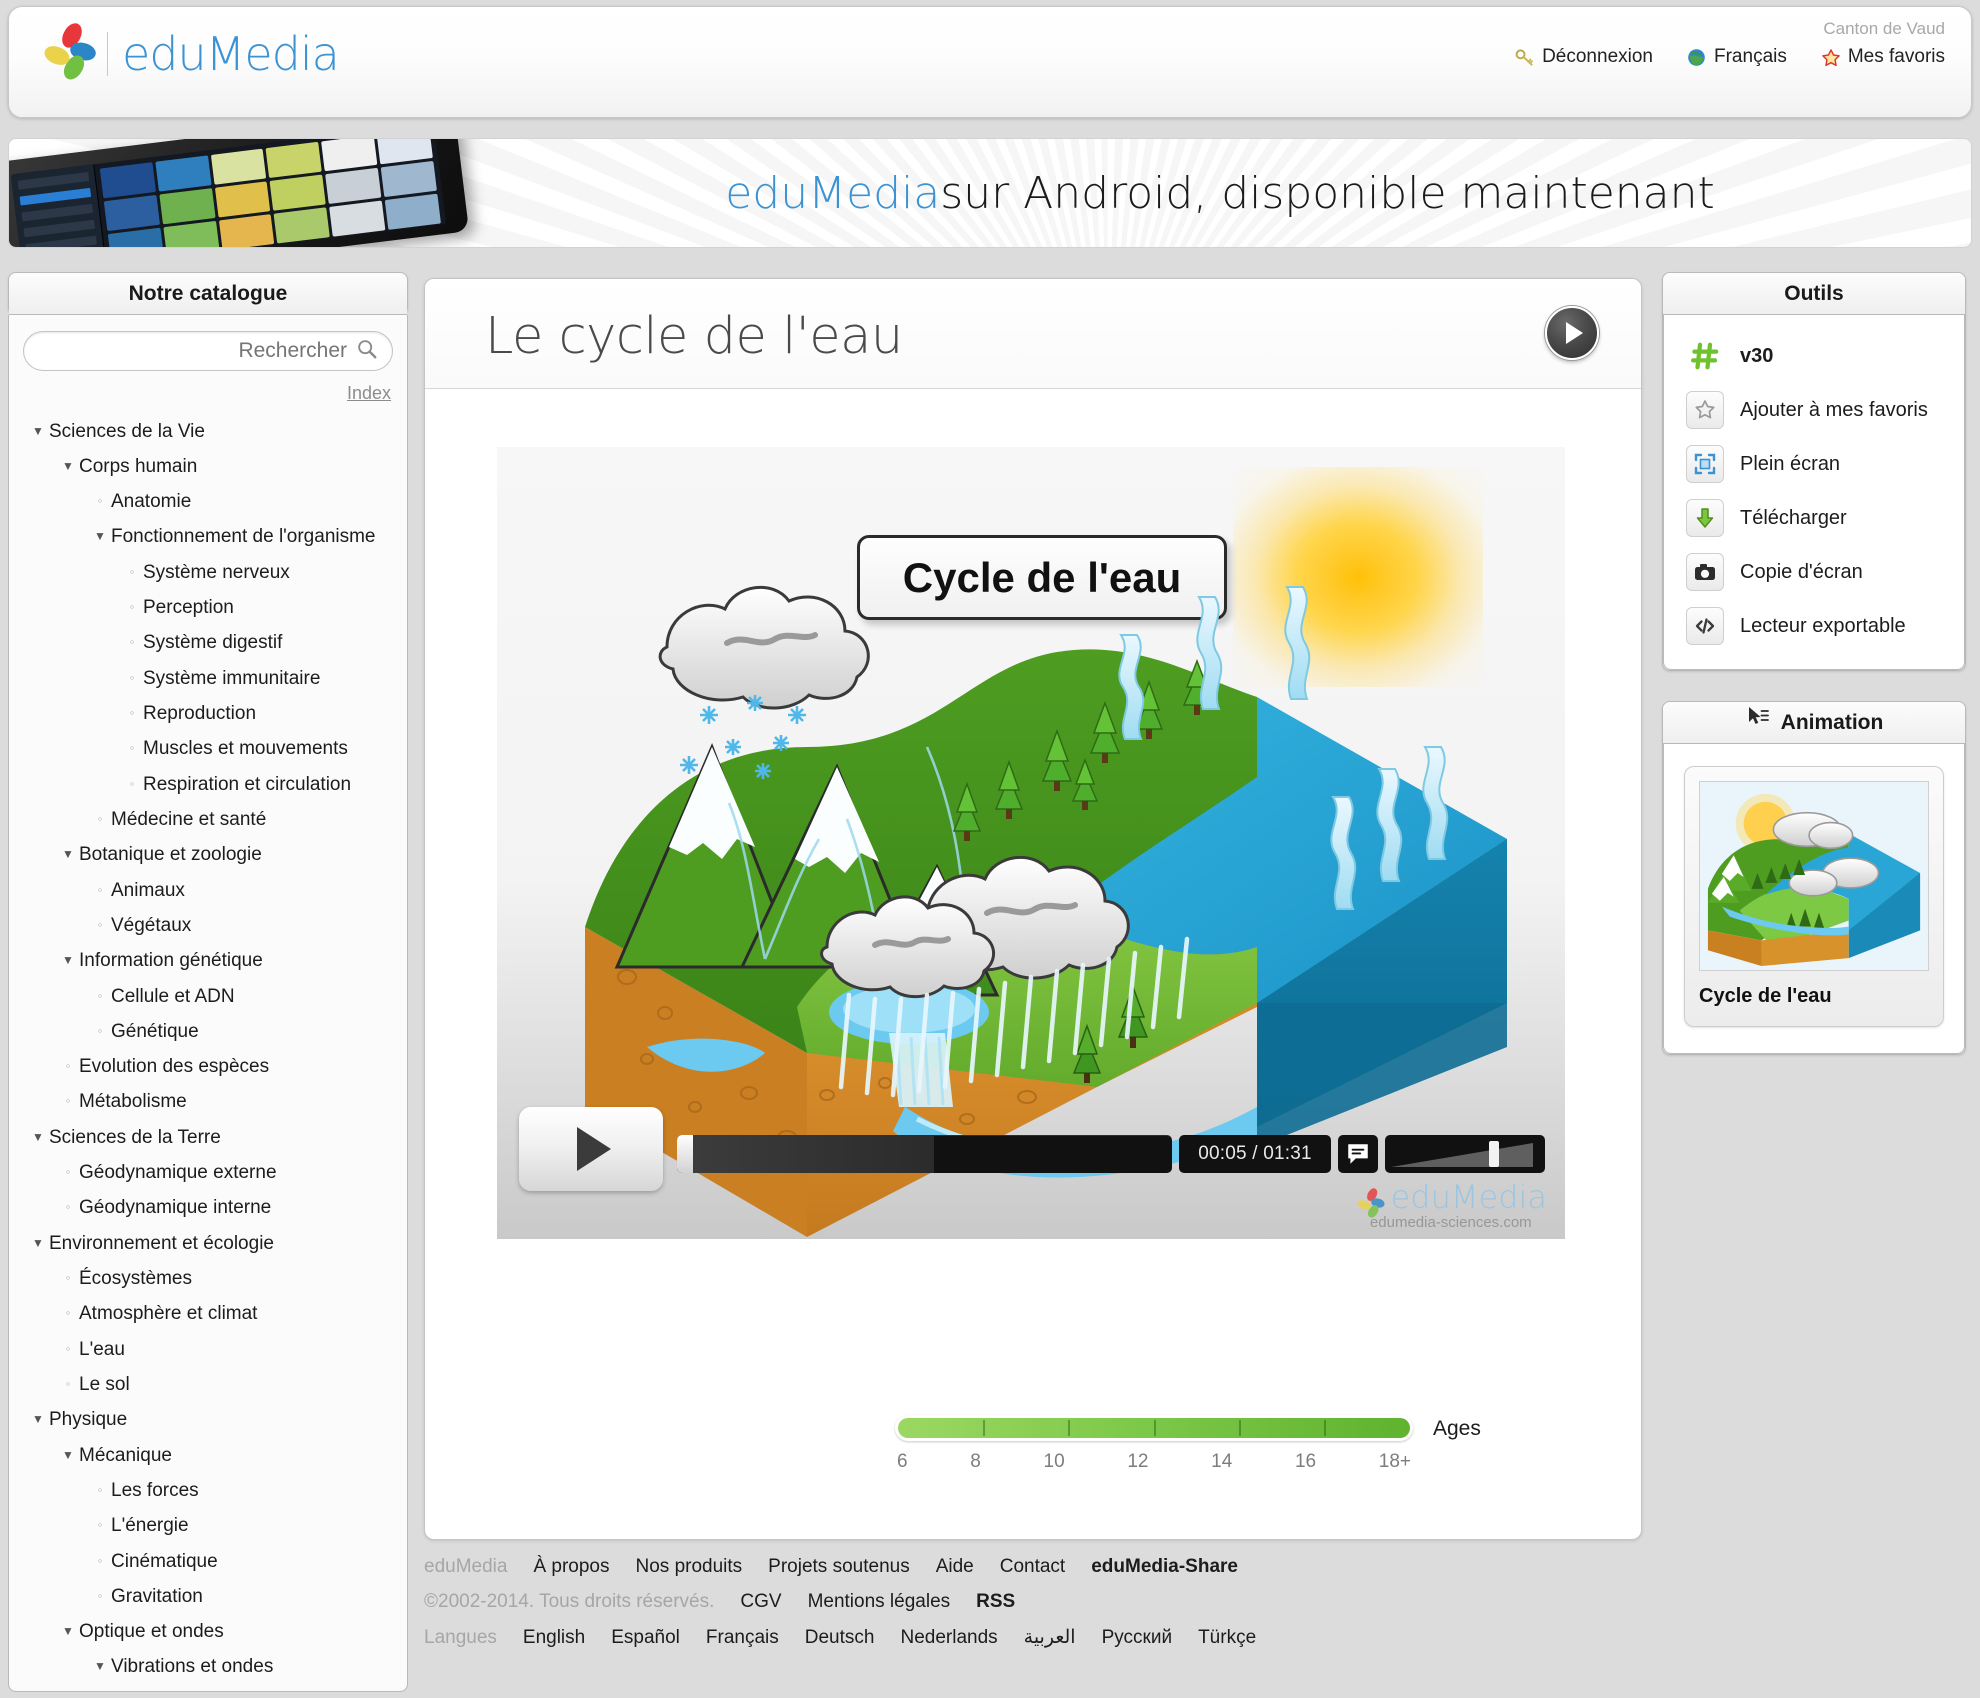 The height and width of the screenshot is (1698, 1980). Describe the element at coordinates (208, 1688) in the screenshot. I see `catalog-item: ◦Vibrations` at that location.